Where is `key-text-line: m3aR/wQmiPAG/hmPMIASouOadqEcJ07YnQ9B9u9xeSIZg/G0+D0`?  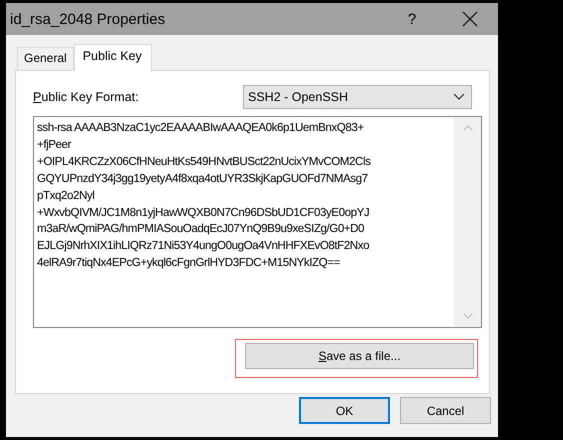
key-text-line: m3aR/wQmiPAG/hmPMIASouOadqEcJ07YnQ9B9u9xeSIZg/G0+D0 is located at coordinates (201, 229).